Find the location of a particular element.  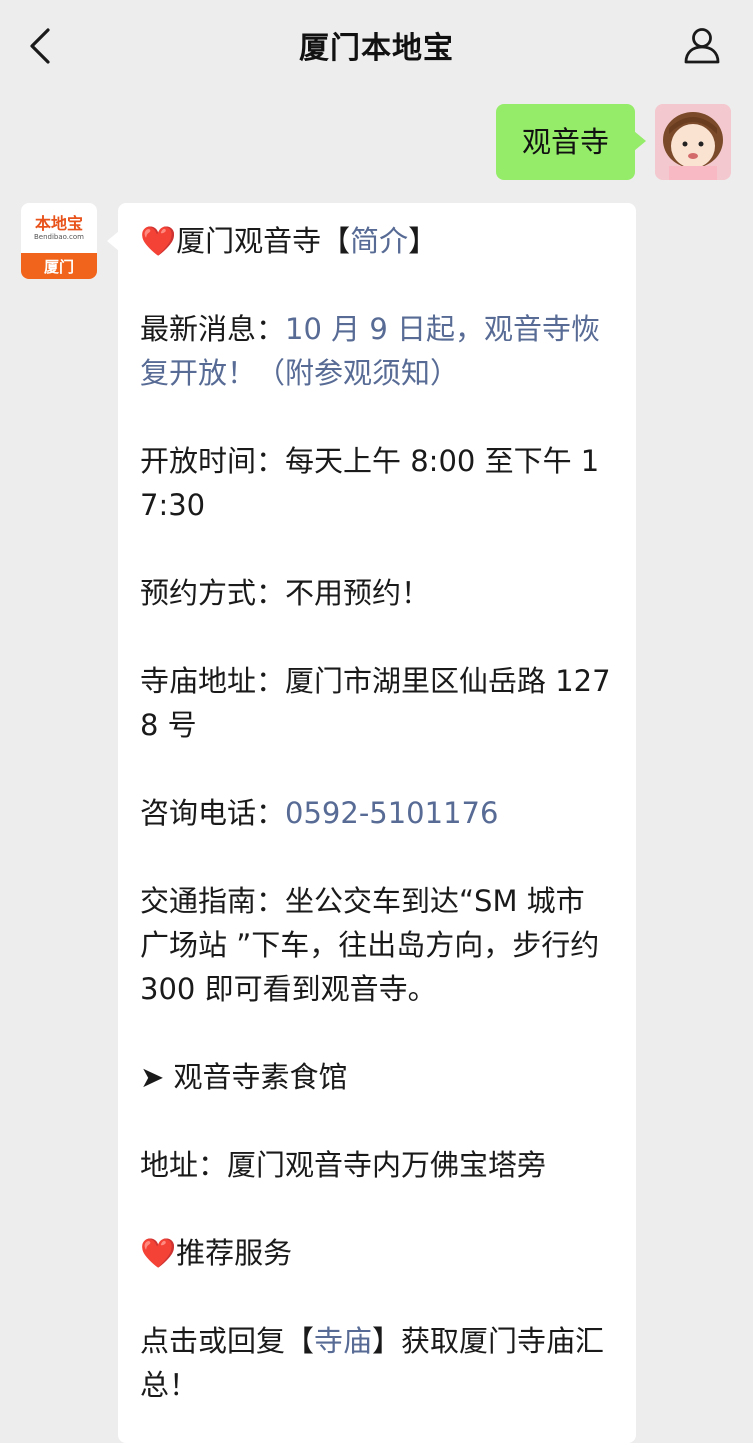

back-button is located at coordinates (40, 46).